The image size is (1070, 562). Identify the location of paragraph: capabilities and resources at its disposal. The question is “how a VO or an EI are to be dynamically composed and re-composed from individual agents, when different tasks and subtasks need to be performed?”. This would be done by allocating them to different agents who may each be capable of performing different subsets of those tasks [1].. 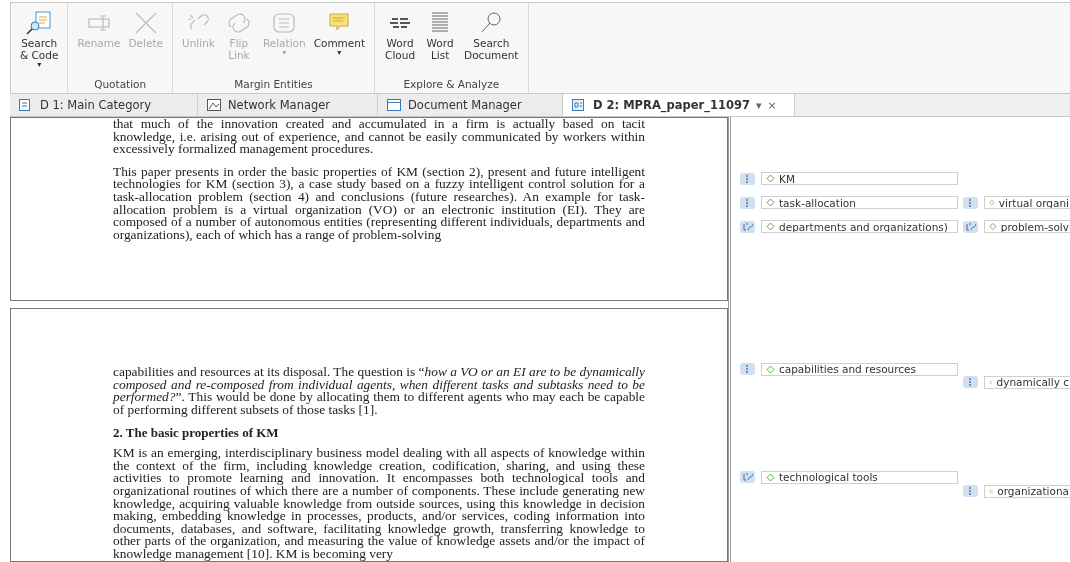
(379, 391).